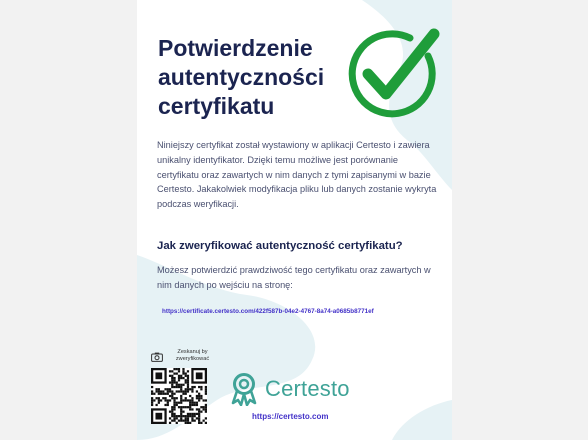 The image size is (588, 440). What do you see at coordinates (241, 77) in the screenshot?
I see `page-title: Potwierdzenie autentyczności certyfikatu` at bounding box center [241, 77].